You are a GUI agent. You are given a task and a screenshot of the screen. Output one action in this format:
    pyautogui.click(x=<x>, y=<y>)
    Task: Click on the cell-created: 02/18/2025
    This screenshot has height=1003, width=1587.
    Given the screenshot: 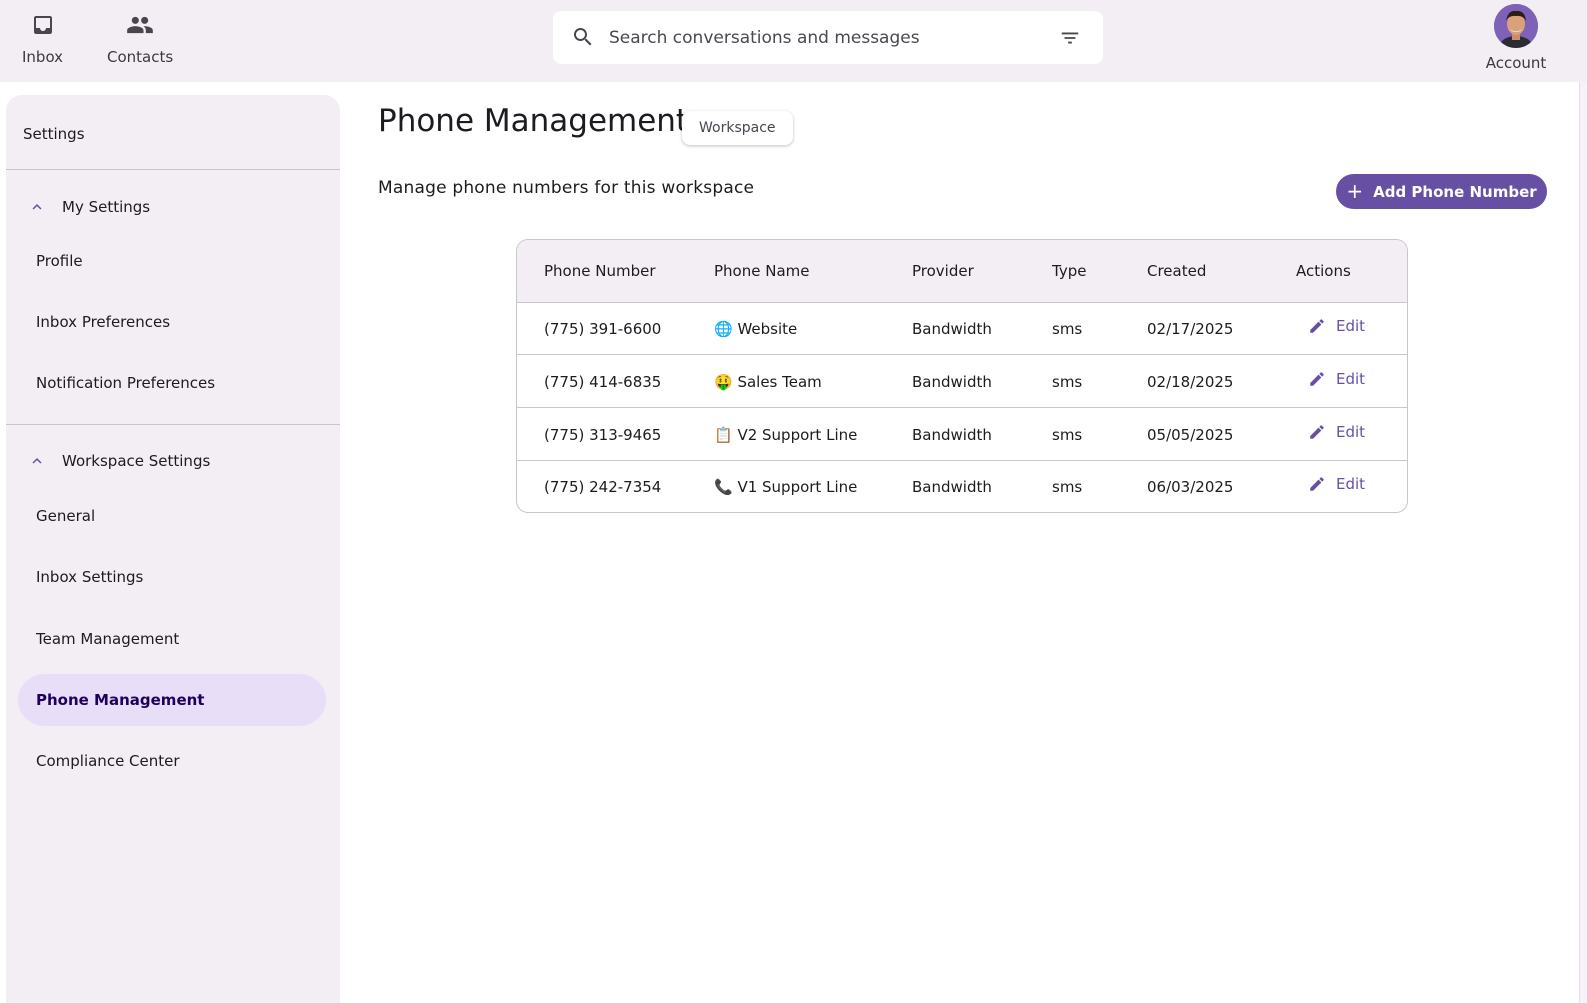 What is the action you would take?
    pyautogui.click(x=1190, y=382)
    